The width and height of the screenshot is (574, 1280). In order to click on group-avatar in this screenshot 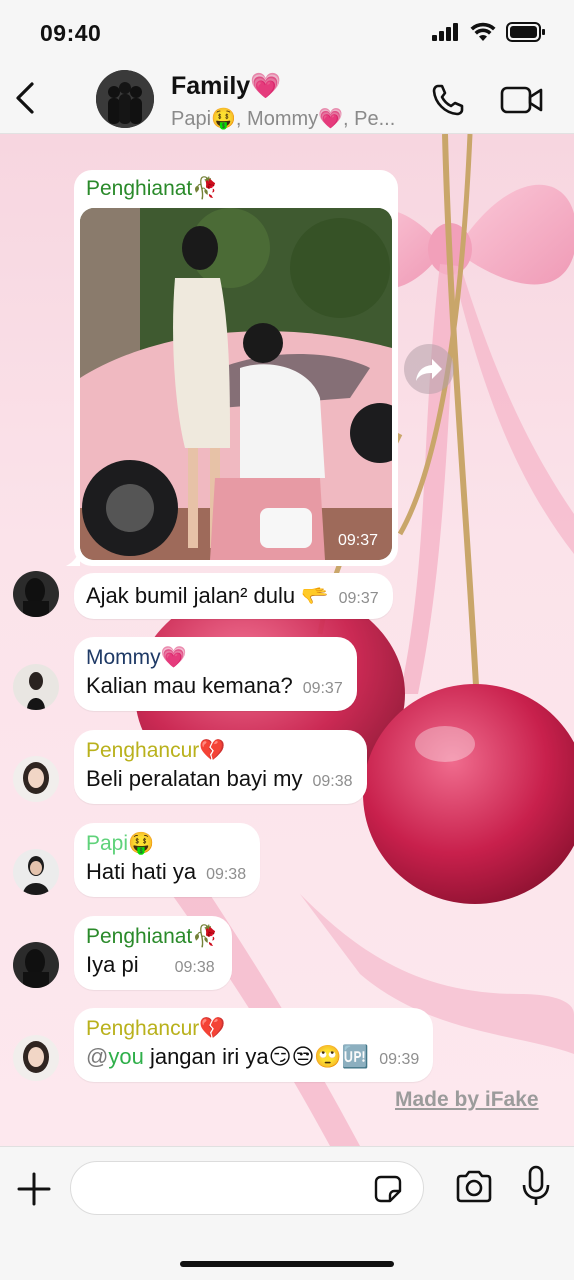, I will do `click(125, 99)`.